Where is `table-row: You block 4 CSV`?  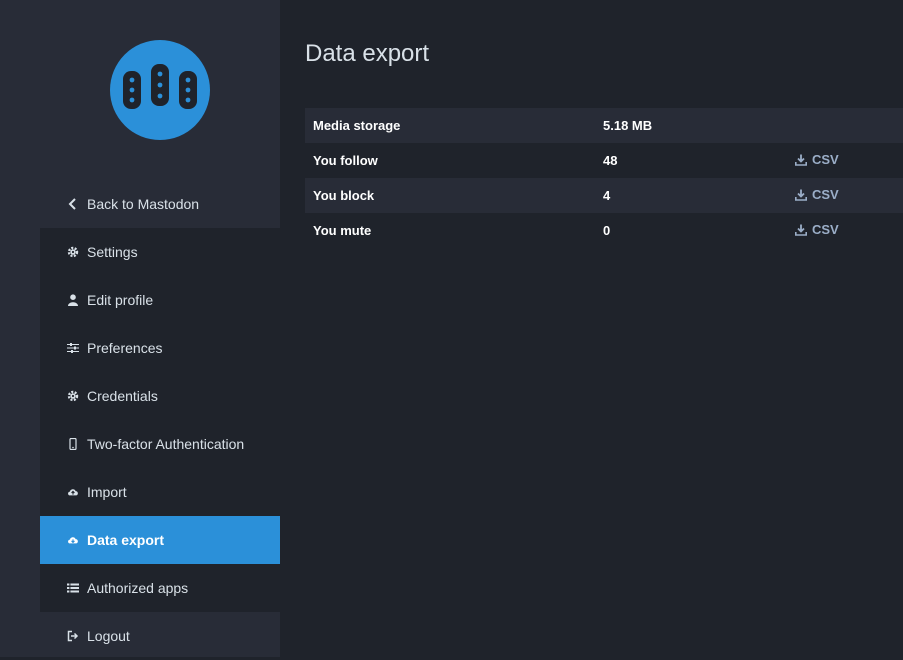
table-row: You block 4 CSV is located at coordinates (604, 195).